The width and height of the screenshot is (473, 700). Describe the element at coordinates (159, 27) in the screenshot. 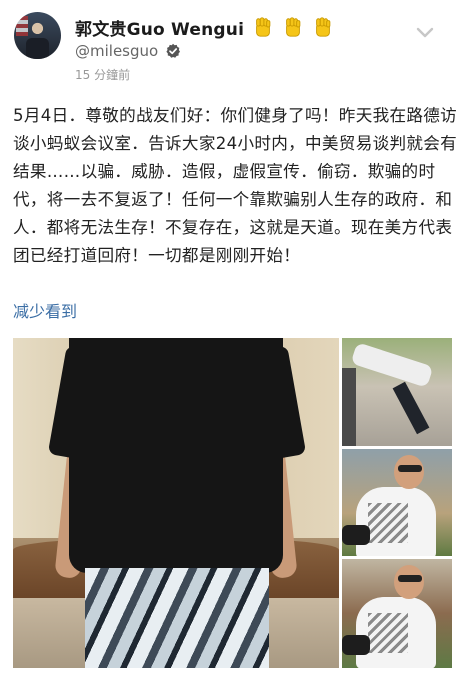

I see `author-name: 郭文贵Guo Wengui` at that location.